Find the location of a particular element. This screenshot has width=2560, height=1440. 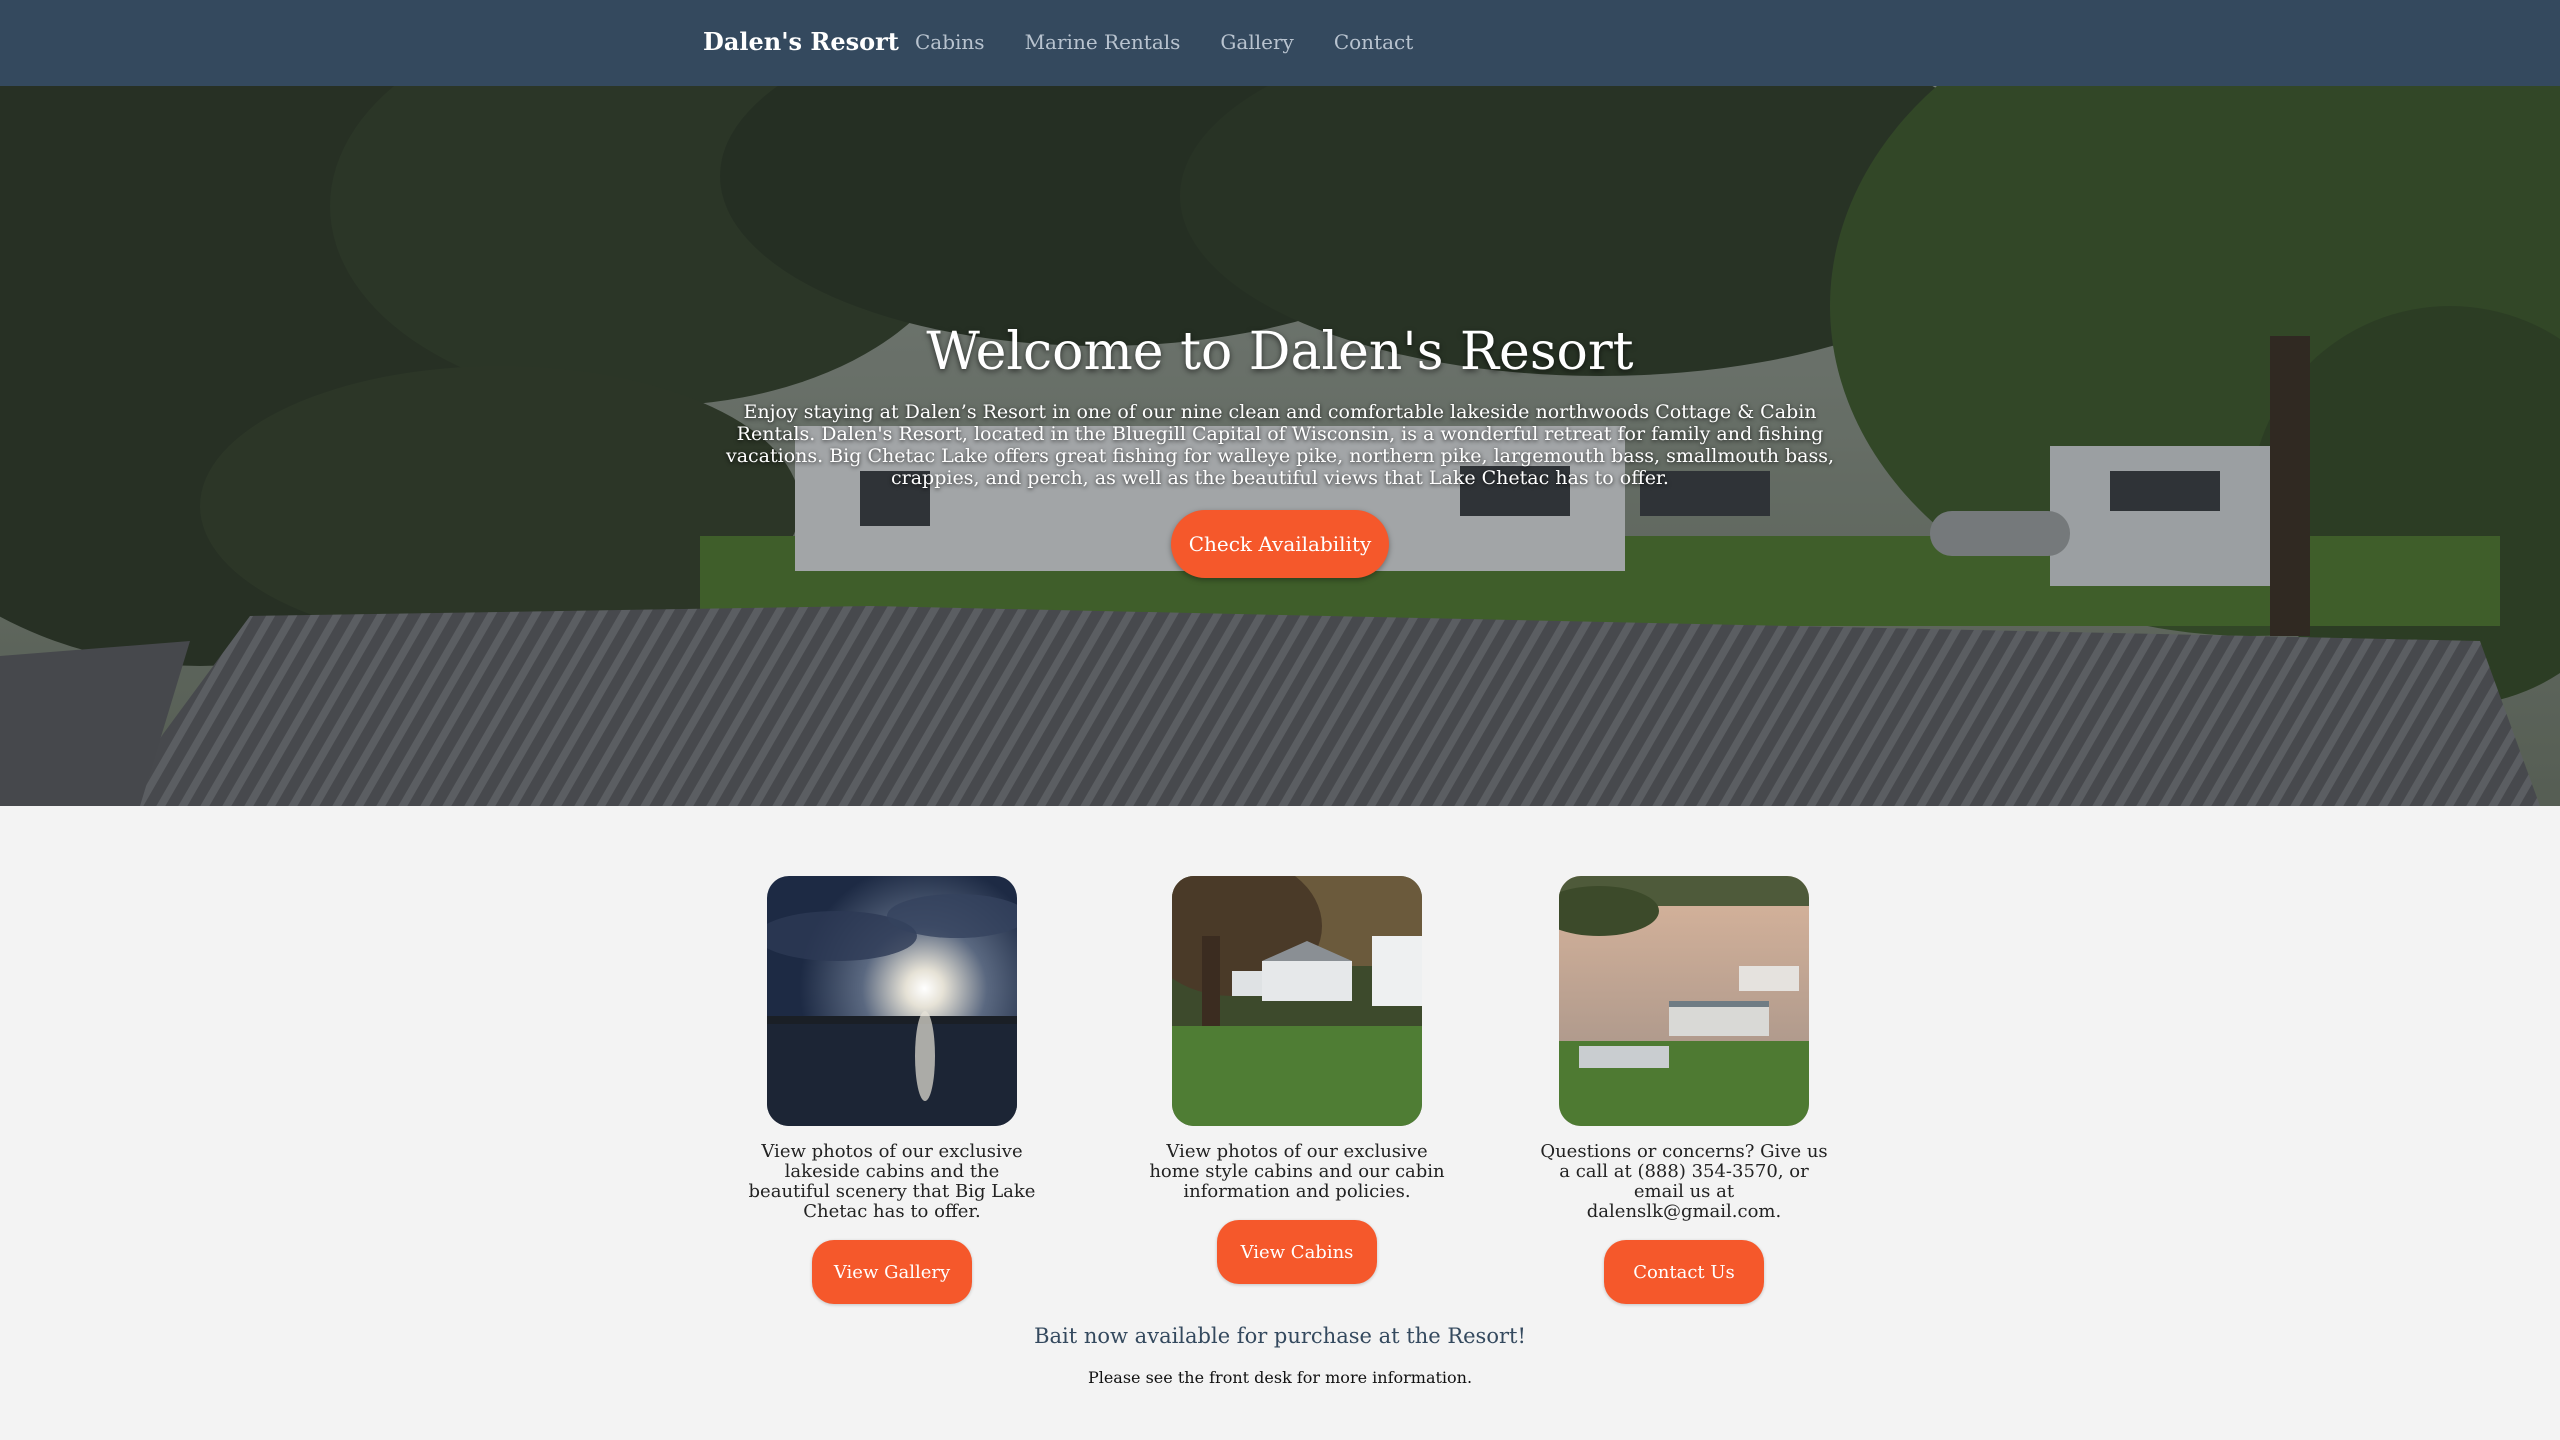

cabins-lawn-image is located at coordinates (1297, 1001).